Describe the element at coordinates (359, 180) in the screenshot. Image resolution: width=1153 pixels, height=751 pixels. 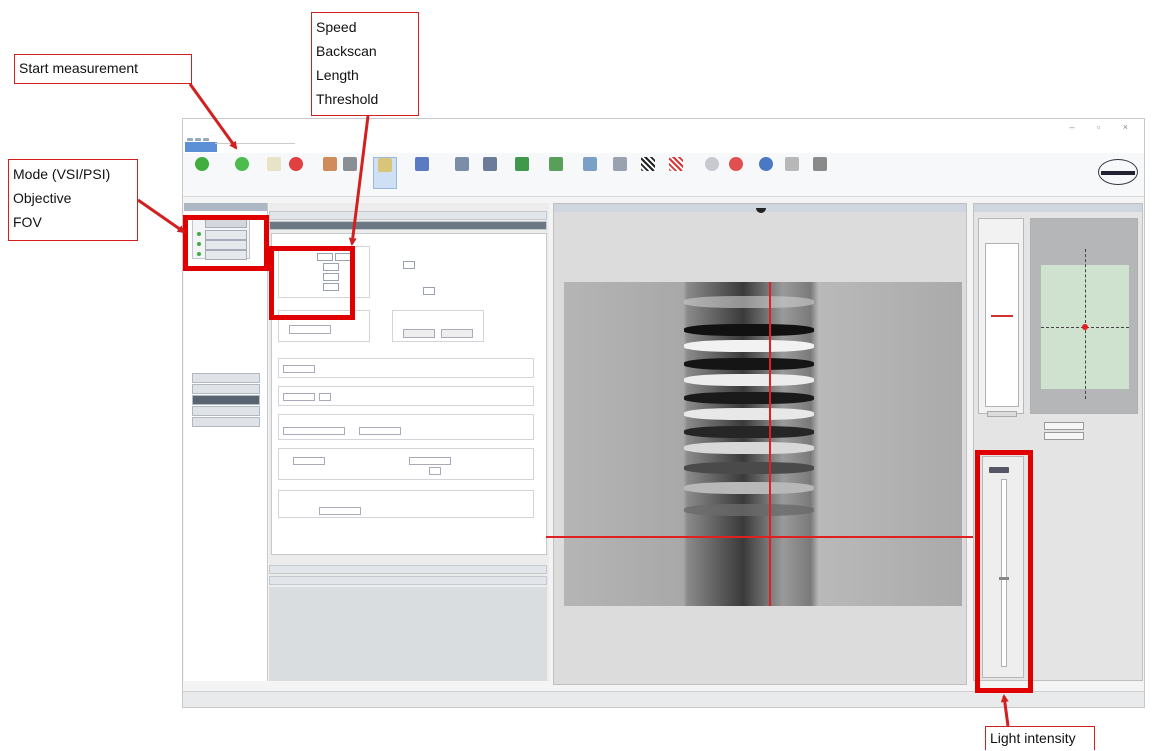
I see `speed-arrow` at that location.